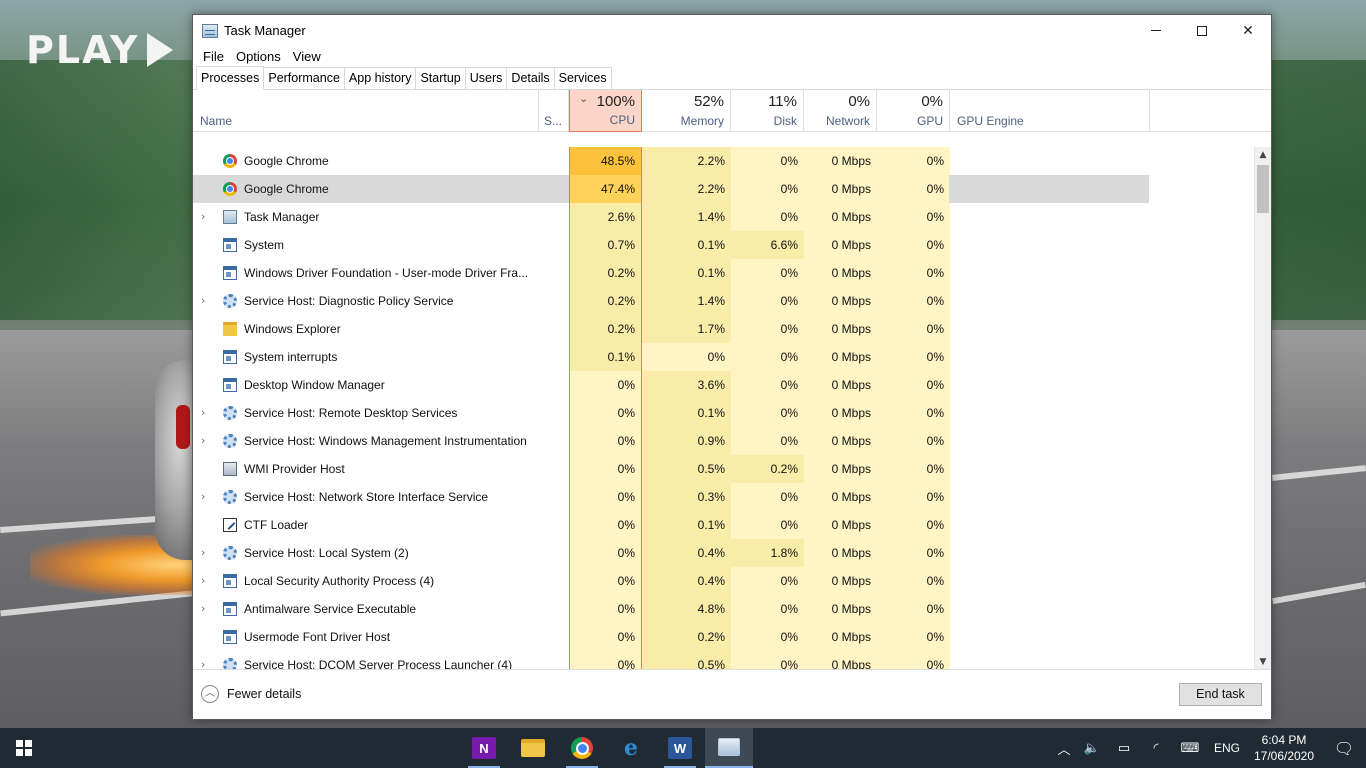  I want to click on end-task-button: End task, so click(1220, 694).